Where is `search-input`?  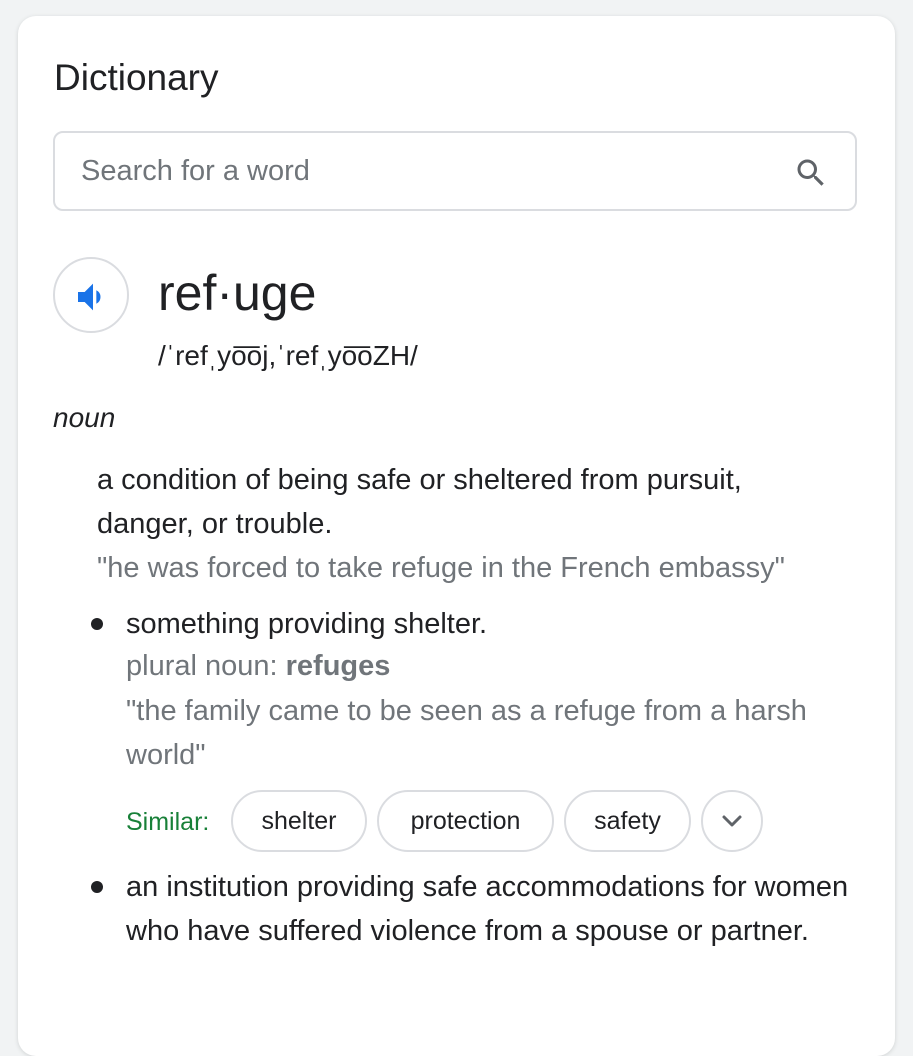
search-input is located at coordinates (421, 171).